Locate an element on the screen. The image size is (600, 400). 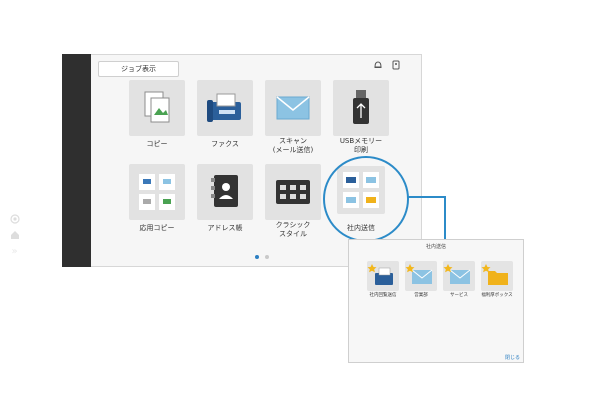
classic-style-icon is located at coordinates (293, 192).